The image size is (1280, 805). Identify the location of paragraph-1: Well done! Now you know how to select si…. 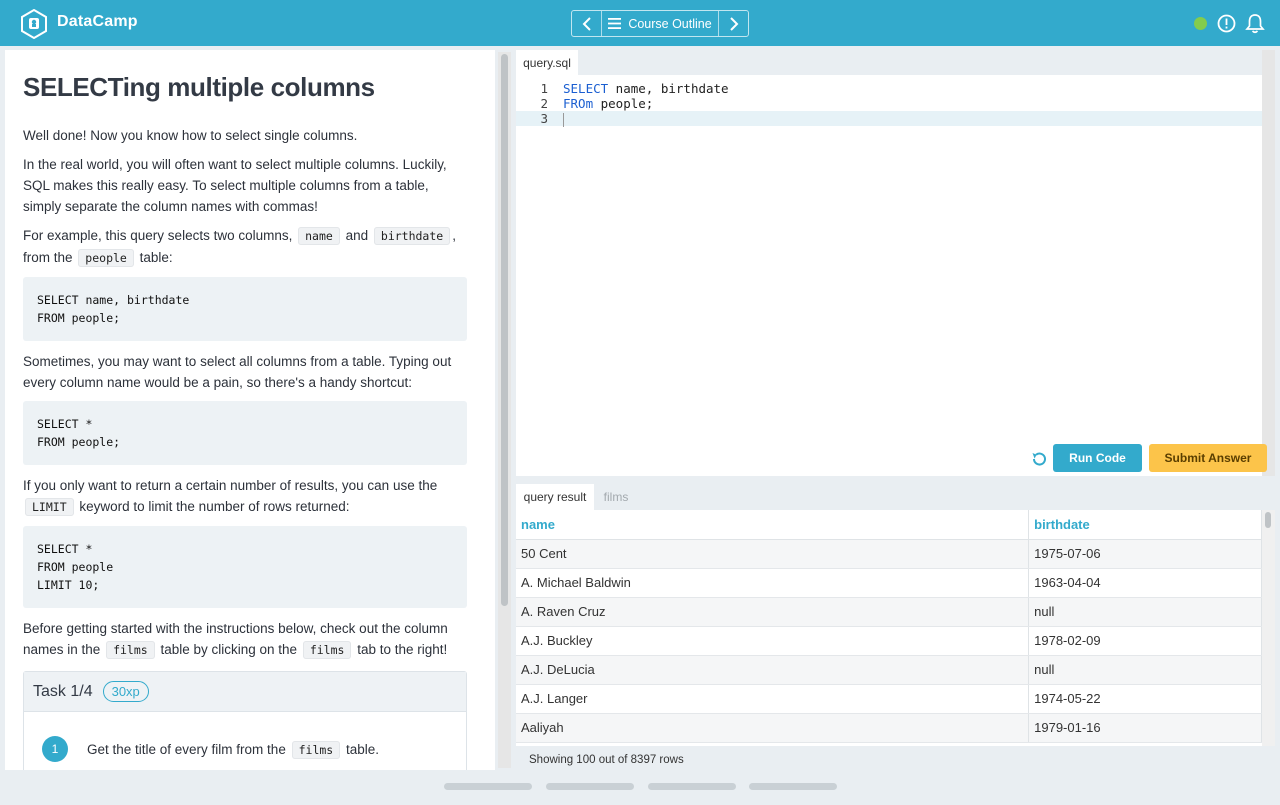
(190, 136).